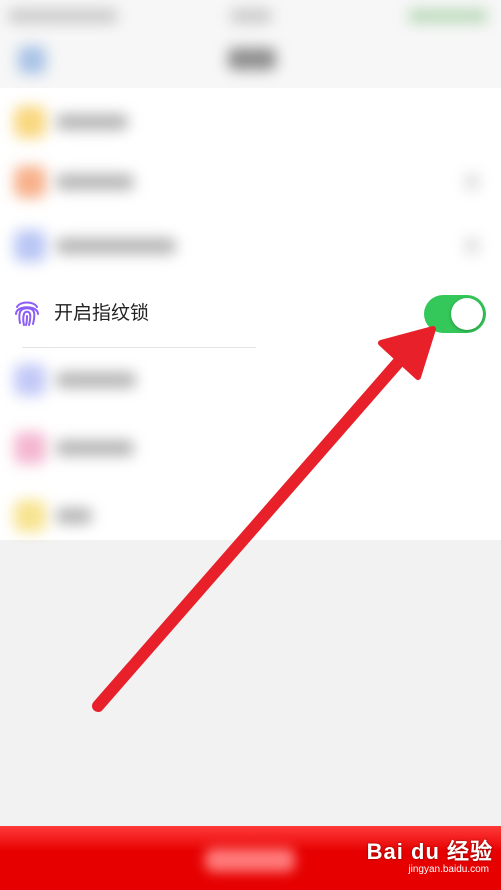 The width and height of the screenshot is (501, 890). I want to click on status-bar, so click(250, 18).